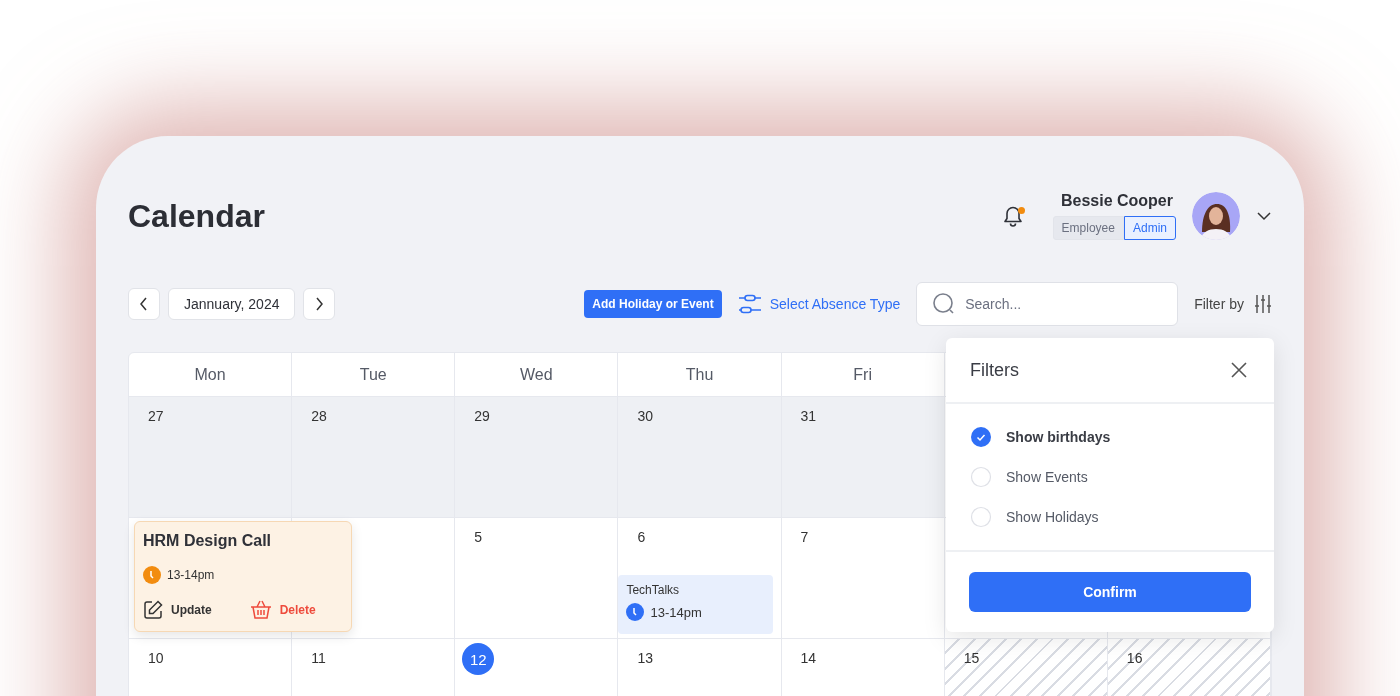  I want to click on event-title: TechTalks, so click(653, 590).